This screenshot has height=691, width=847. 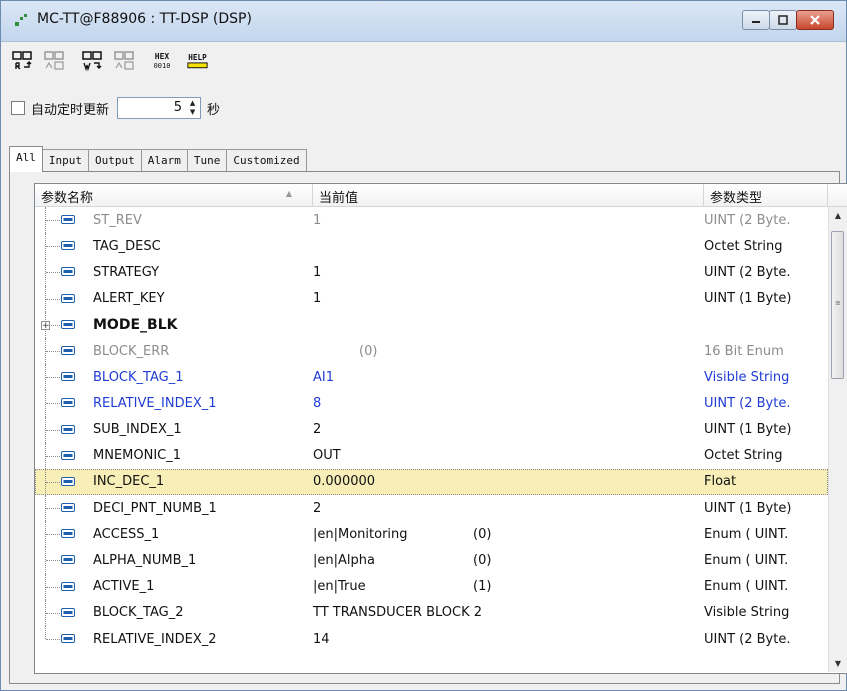 What do you see at coordinates (838, 663) in the screenshot?
I see `scroll-down-icon: ▼` at bounding box center [838, 663].